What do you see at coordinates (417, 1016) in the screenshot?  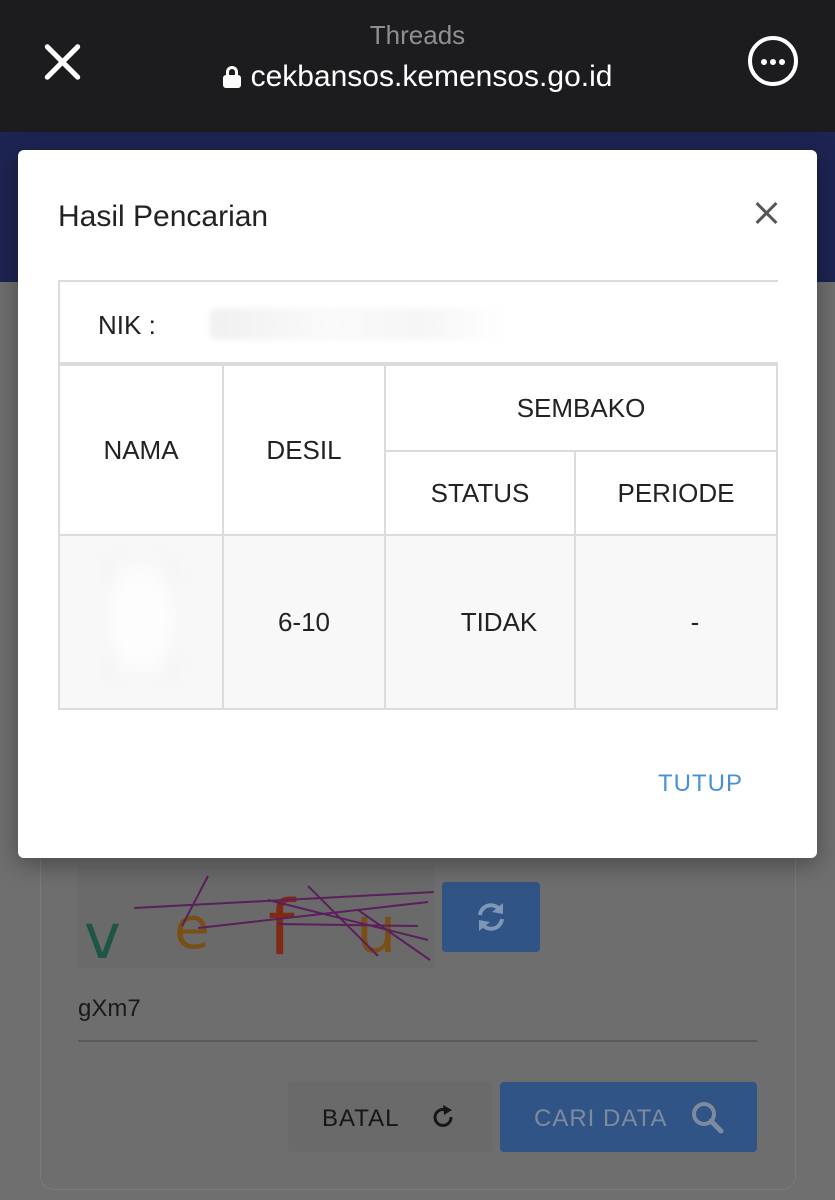 I see `captcha-input` at bounding box center [417, 1016].